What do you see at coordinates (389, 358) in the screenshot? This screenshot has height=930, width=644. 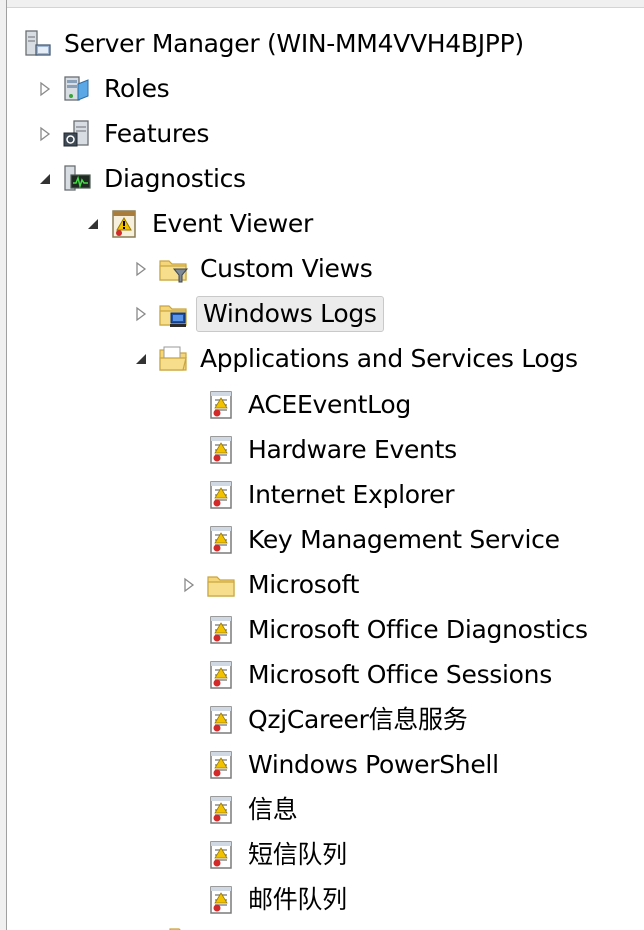 I see `tree-node-label: Applications and Services Logs` at bounding box center [389, 358].